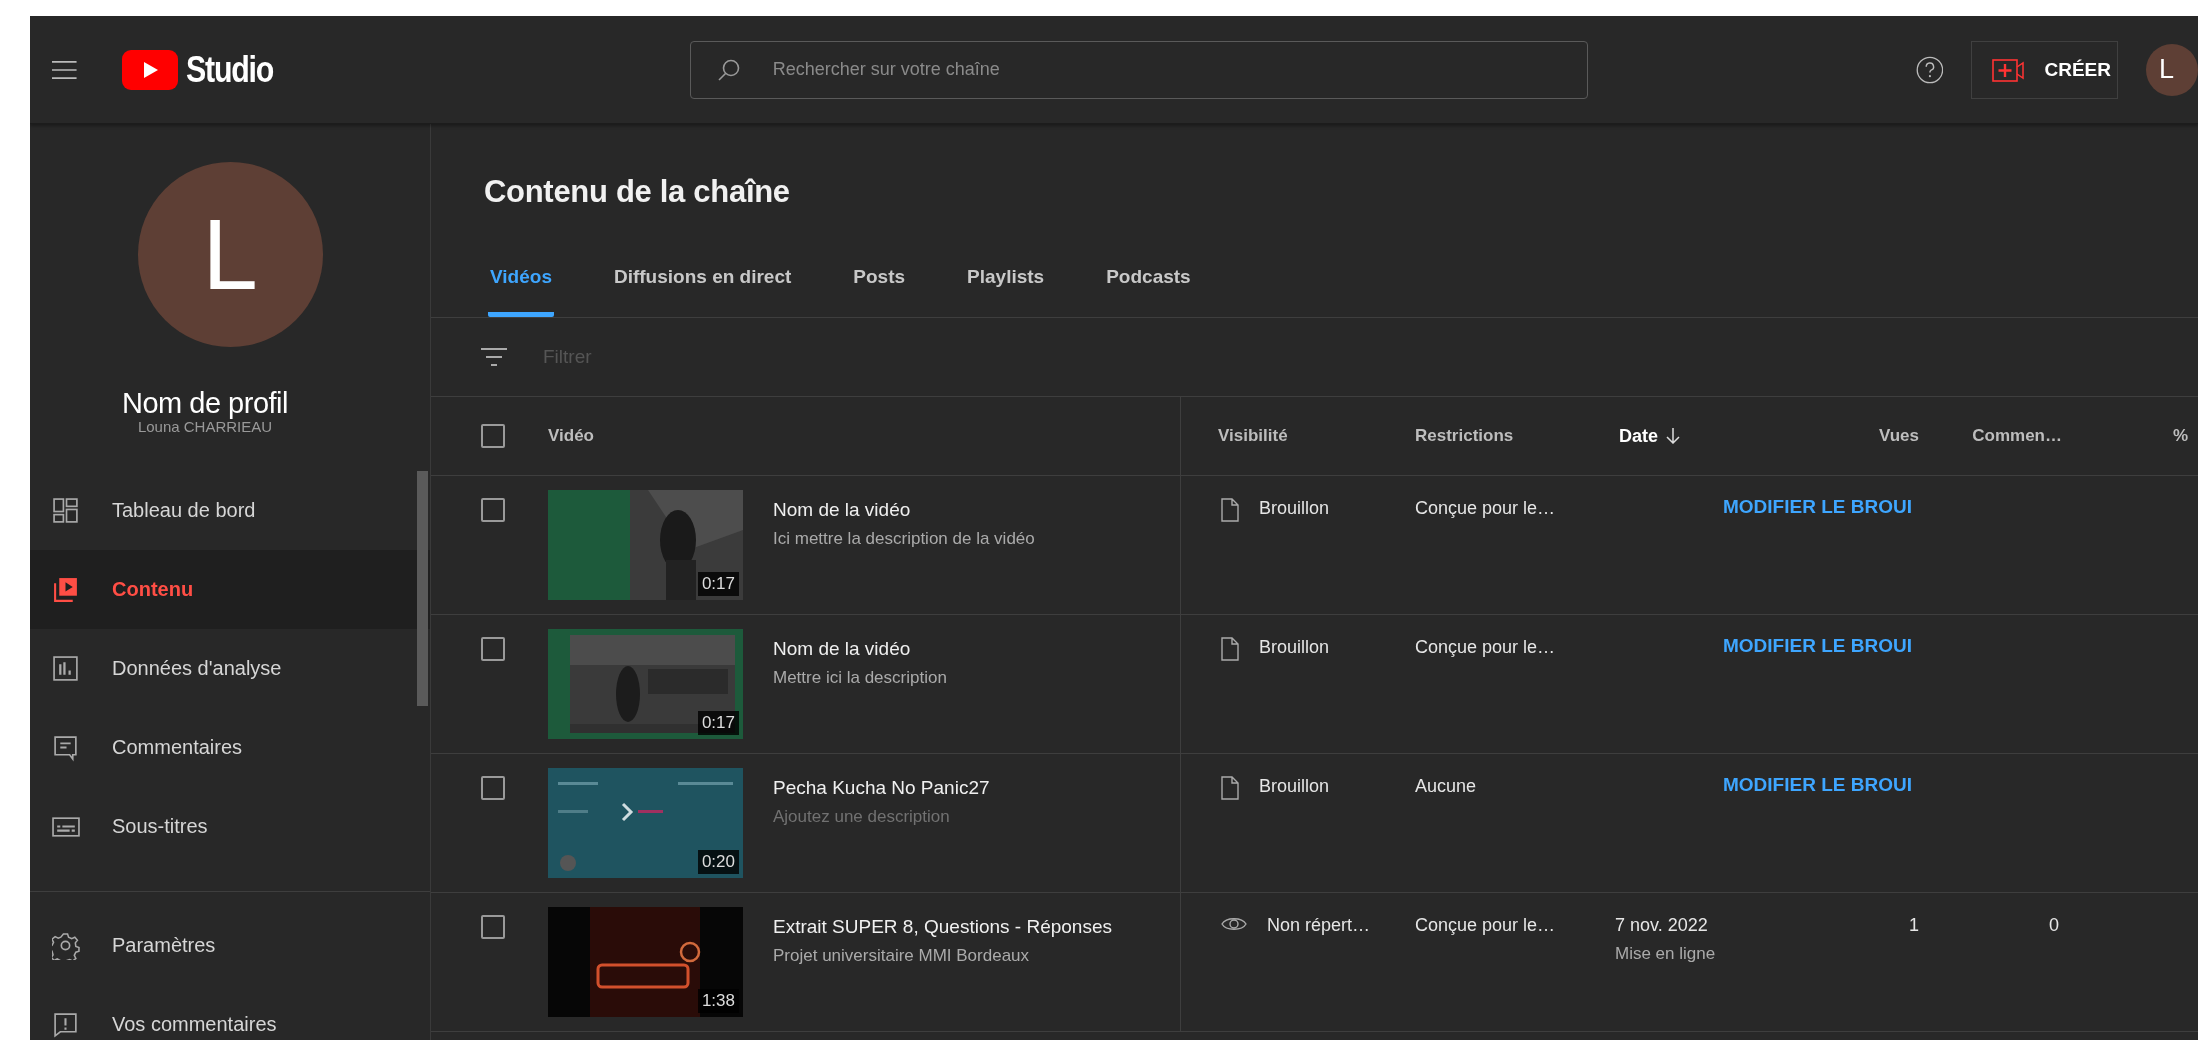 This screenshot has width=2198, height=1040. What do you see at coordinates (205, 426) in the screenshot?
I see `channel-owner-name: Louna CHARRIEAU` at bounding box center [205, 426].